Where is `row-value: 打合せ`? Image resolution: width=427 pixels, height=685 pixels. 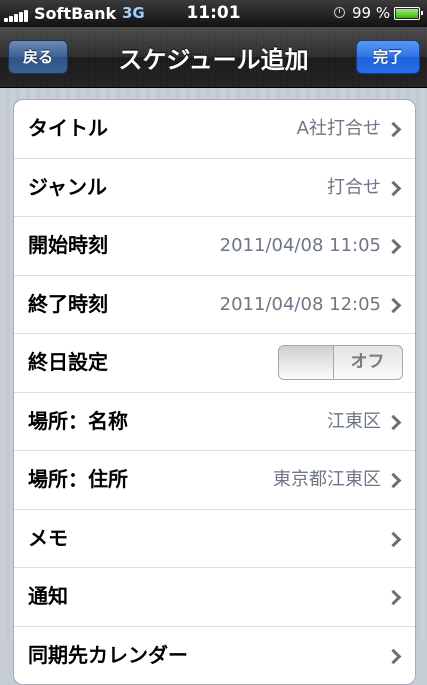
row-value: 打合せ is located at coordinates (354, 187).